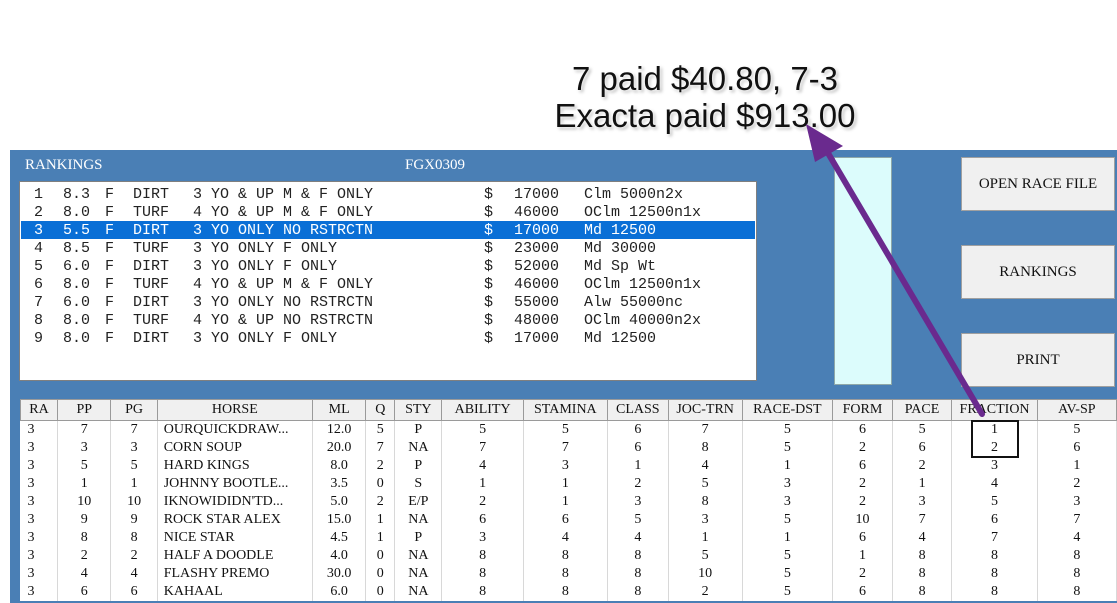 The width and height of the screenshot is (1117, 603). I want to click on annotation-arrow, so click(895, 270).